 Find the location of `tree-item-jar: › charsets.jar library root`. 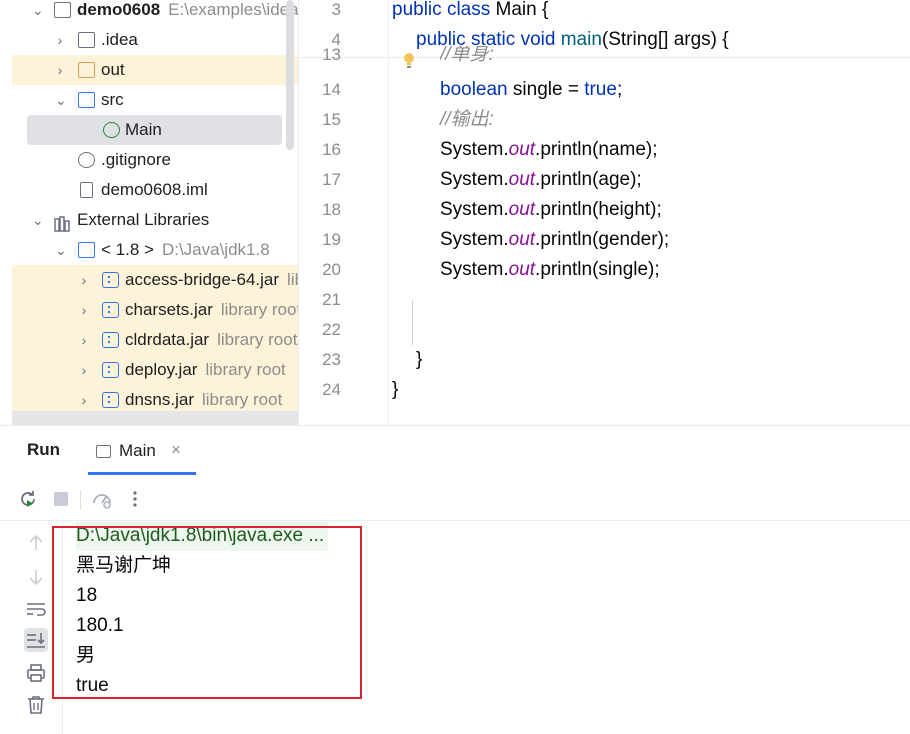

tree-item-jar: › charsets.jar library root is located at coordinates (155, 310).